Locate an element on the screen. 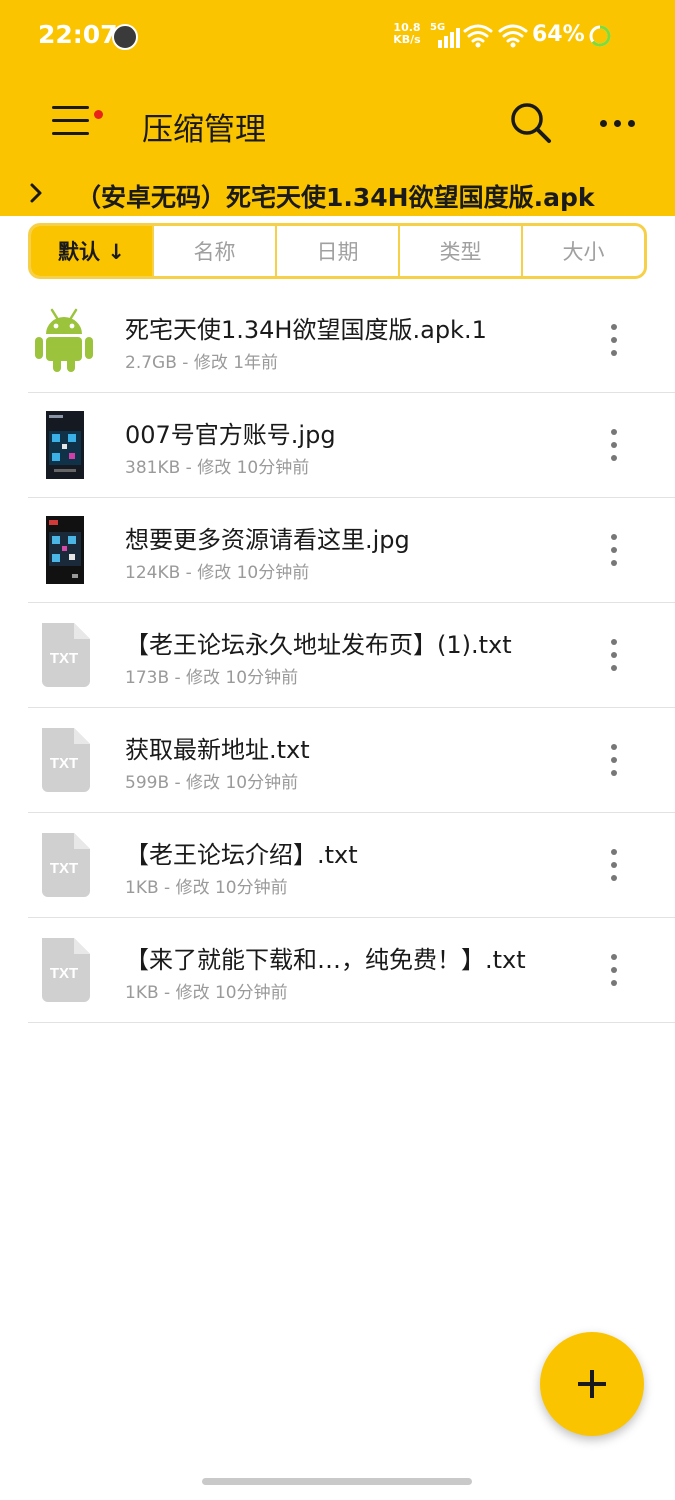 The height and width of the screenshot is (1500, 675). breadcrumb: （安卓无码）死宅天使1.34H欲望国度版.apk is located at coordinates (337, 194).